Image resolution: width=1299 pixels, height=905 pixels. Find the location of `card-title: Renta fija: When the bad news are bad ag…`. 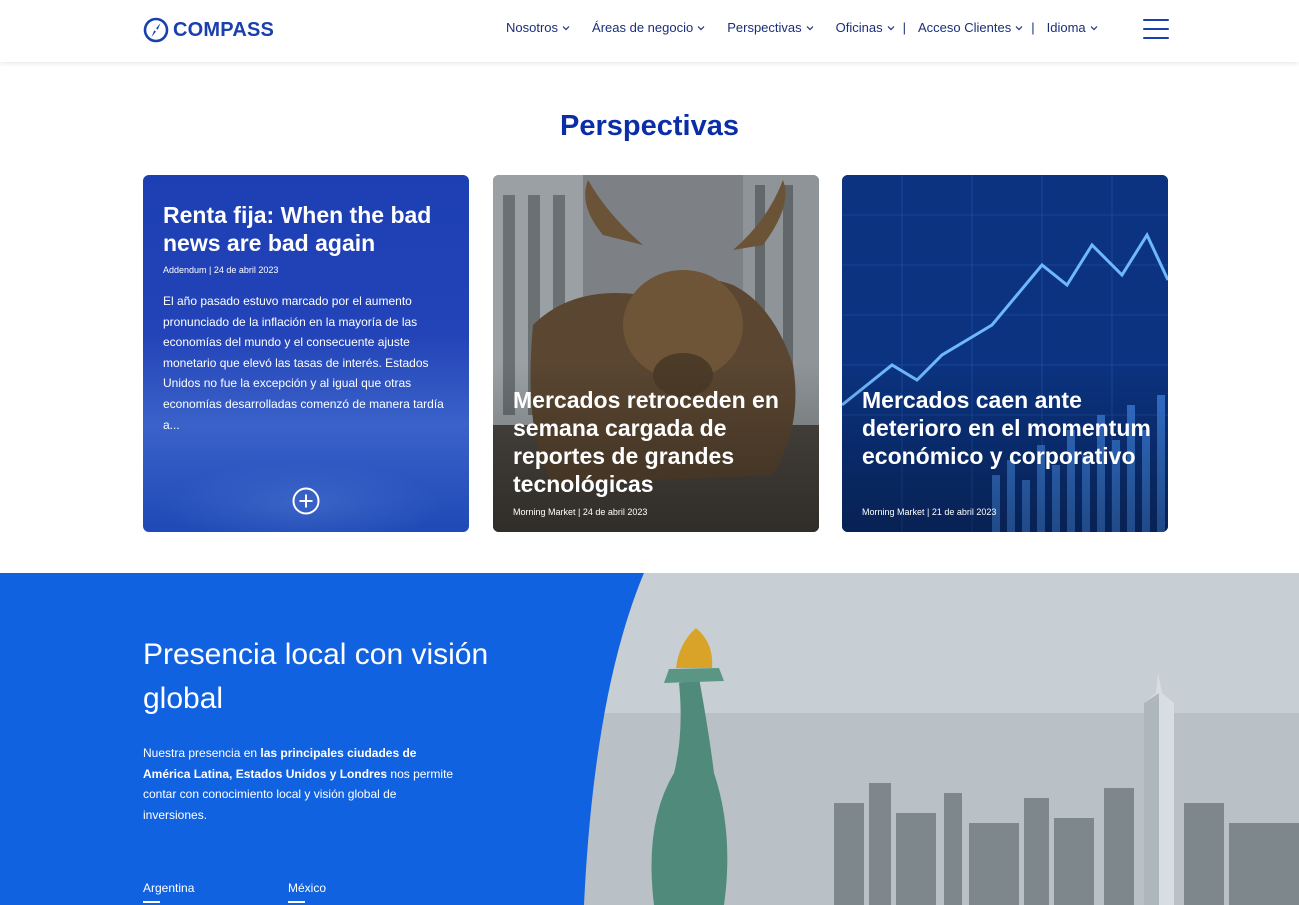

card-title: Renta fija: When the bad news are bad ag… is located at coordinates (297, 229).